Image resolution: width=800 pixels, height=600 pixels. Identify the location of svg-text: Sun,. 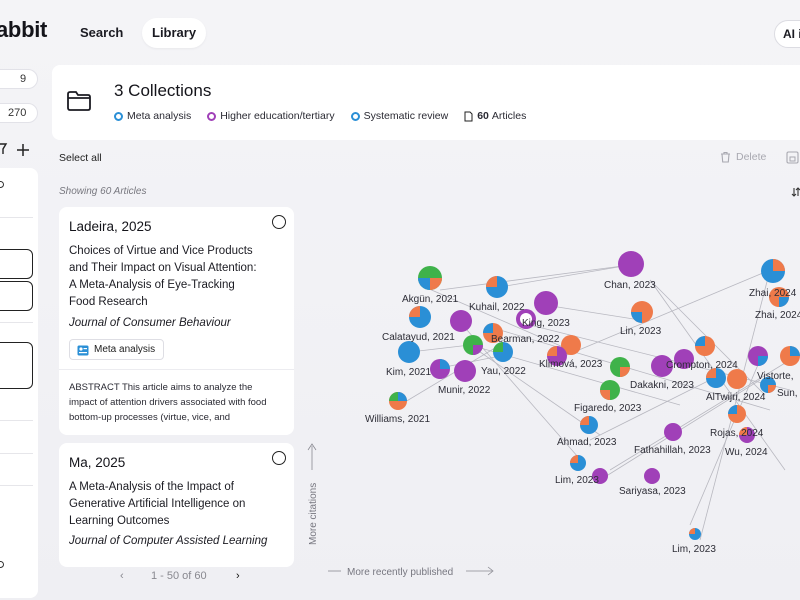
(787, 393).